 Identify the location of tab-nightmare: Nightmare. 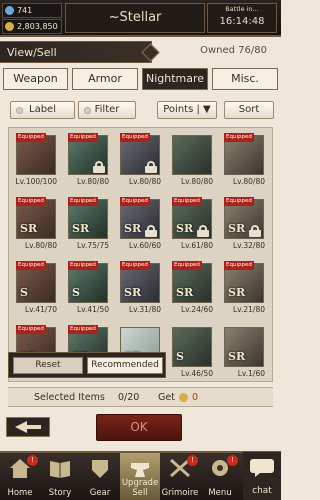
(175, 79).